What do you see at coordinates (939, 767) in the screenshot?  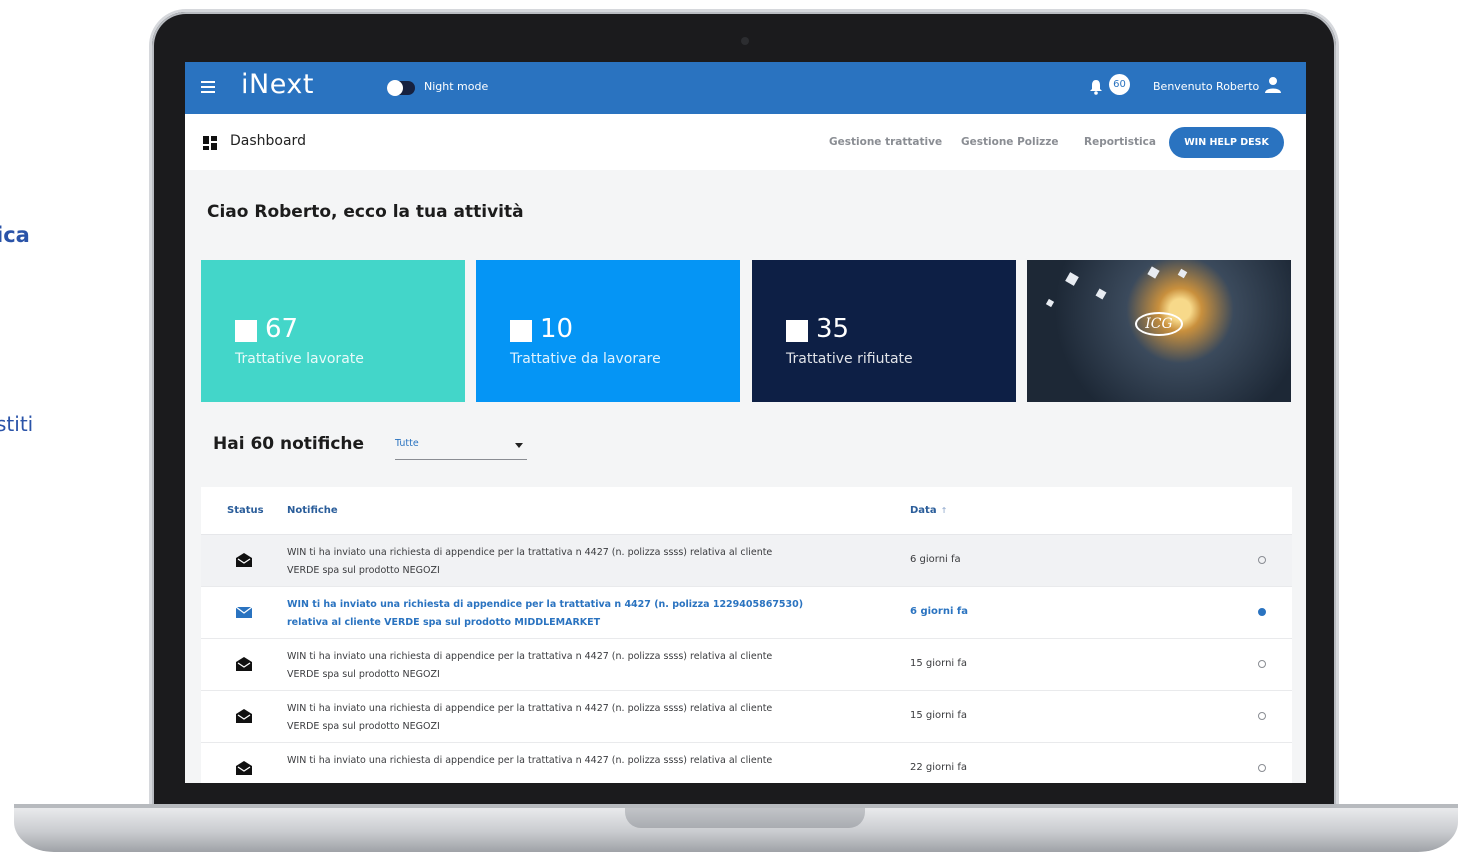 I see `notification-date: 22 giorni fa` at bounding box center [939, 767].